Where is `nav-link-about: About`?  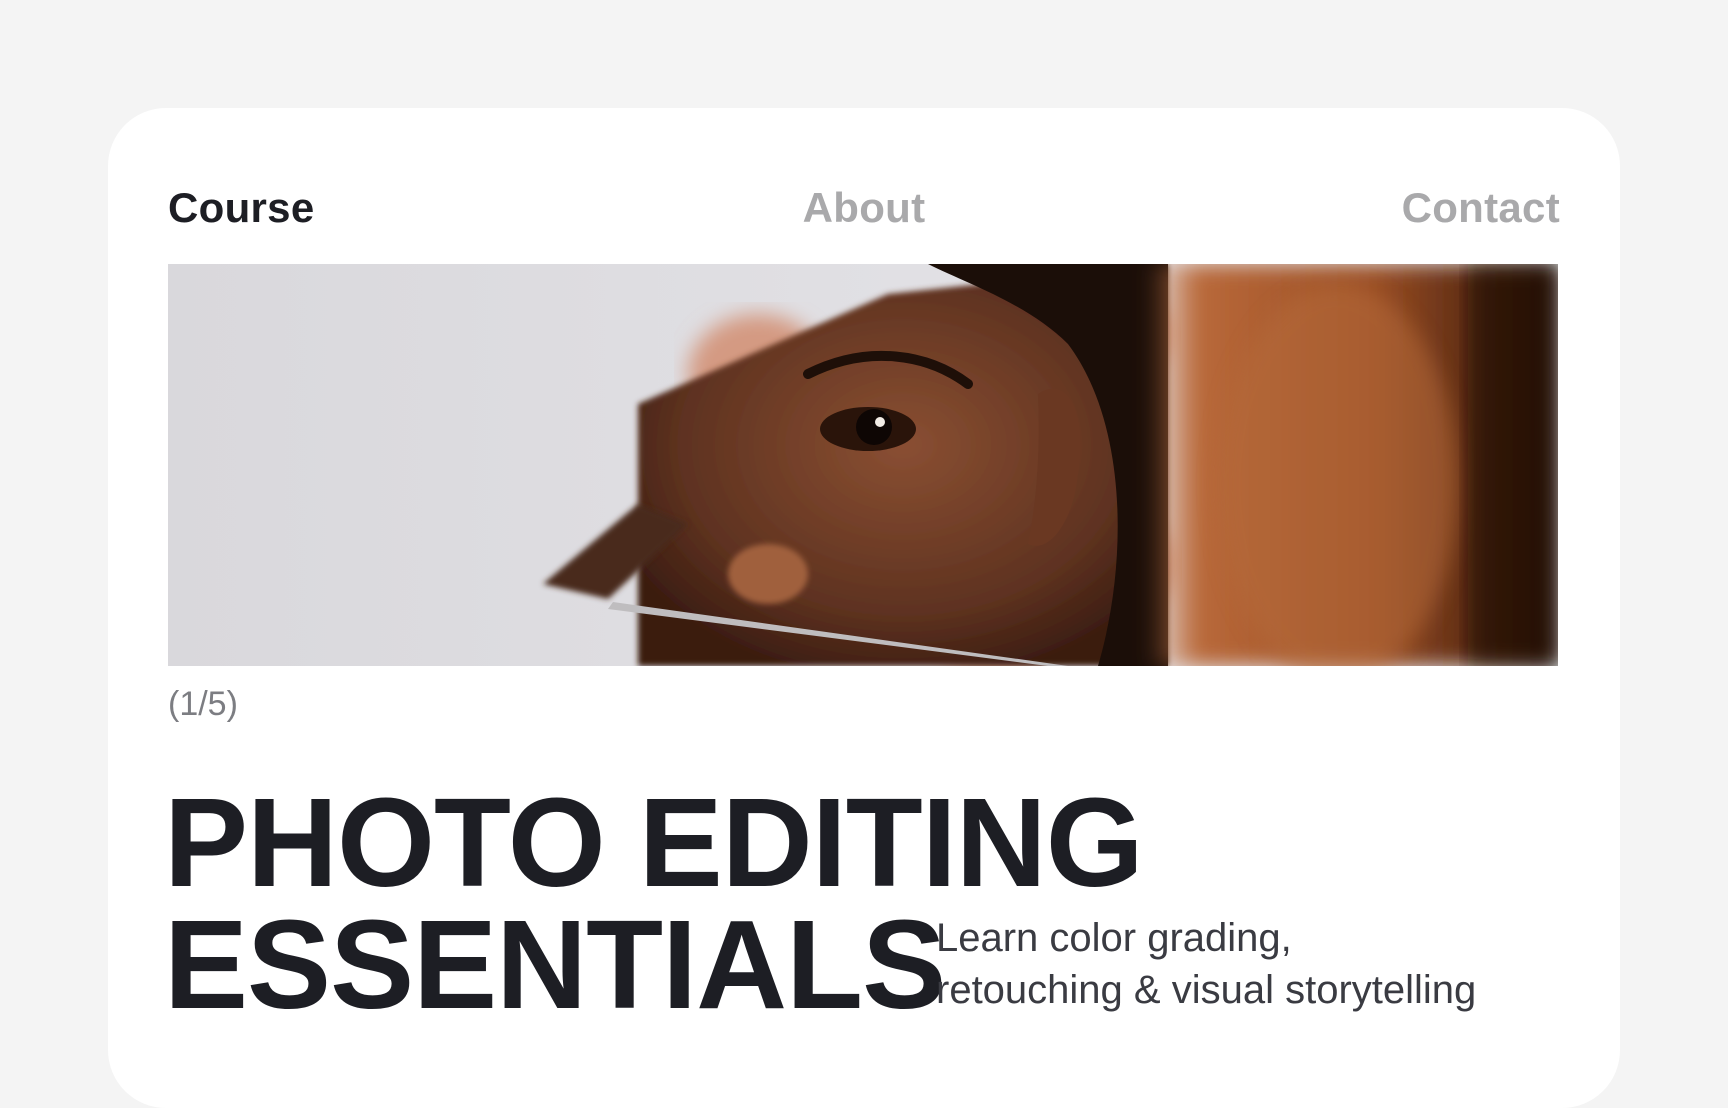
nav-link-about: About is located at coordinates (864, 208).